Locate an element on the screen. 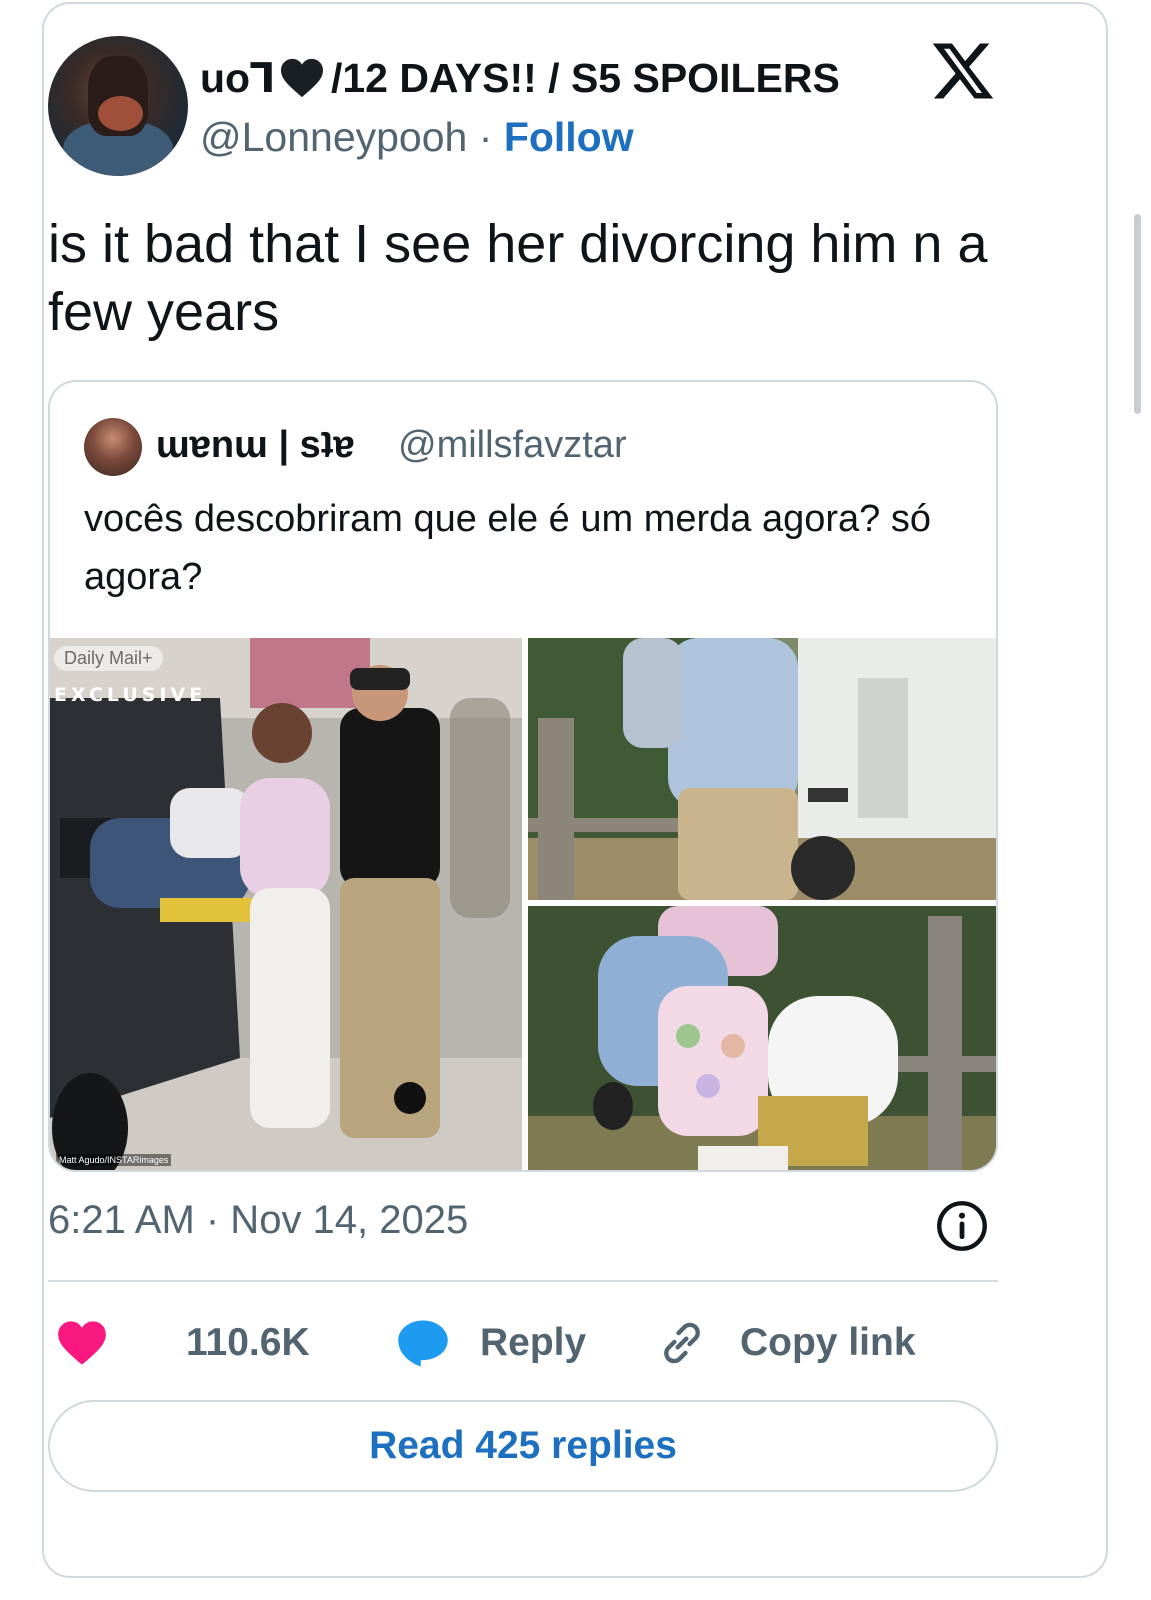  speech-bubble-icon is located at coordinates (423, 1343).